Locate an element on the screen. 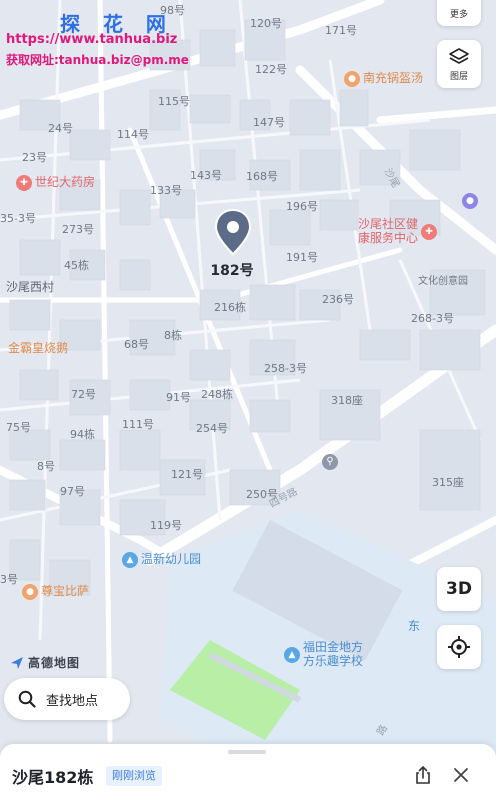 This screenshot has height=800, width=496. building-label: 315座 is located at coordinates (448, 482).